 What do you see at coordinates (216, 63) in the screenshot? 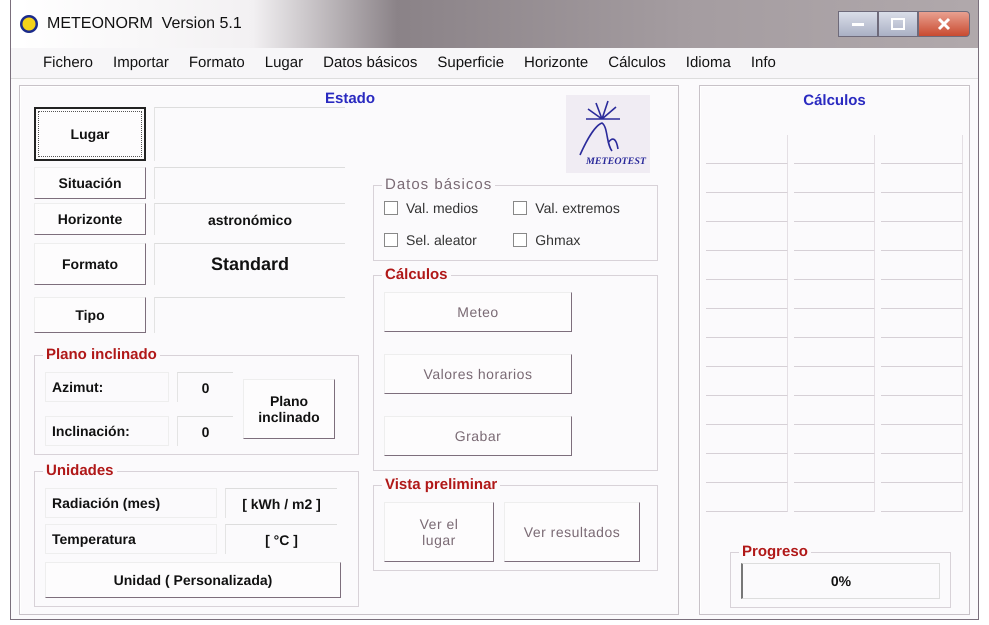
I see `menu-item: Formato` at bounding box center [216, 63].